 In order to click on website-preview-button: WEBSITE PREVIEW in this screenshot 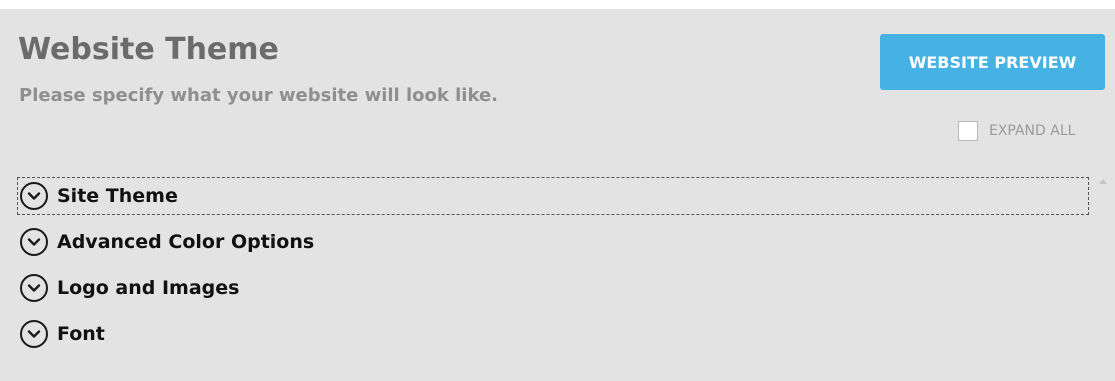, I will do `click(992, 62)`.